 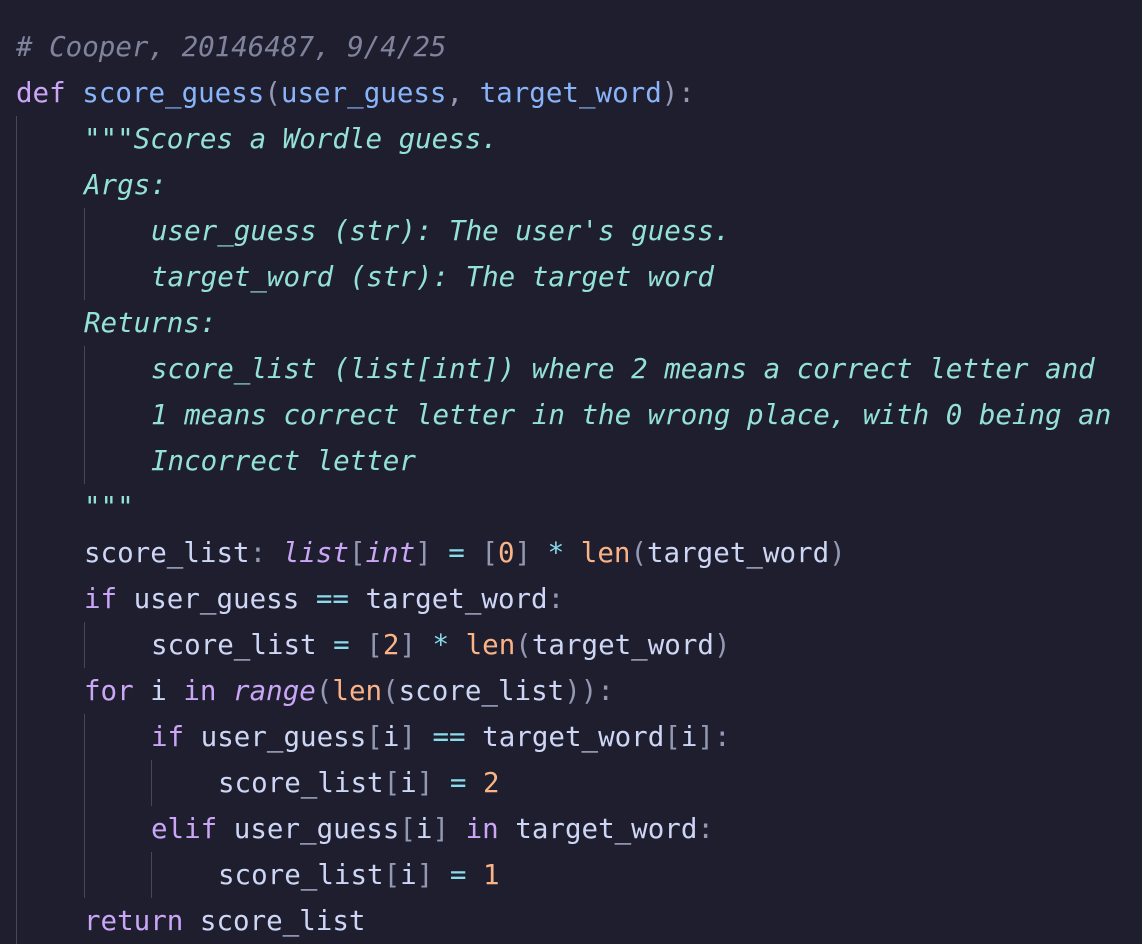 What do you see at coordinates (441, 737) in the screenshot?
I see `code-line-16: if user_guess[i] == target_word[i]:` at bounding box center [441, 737].